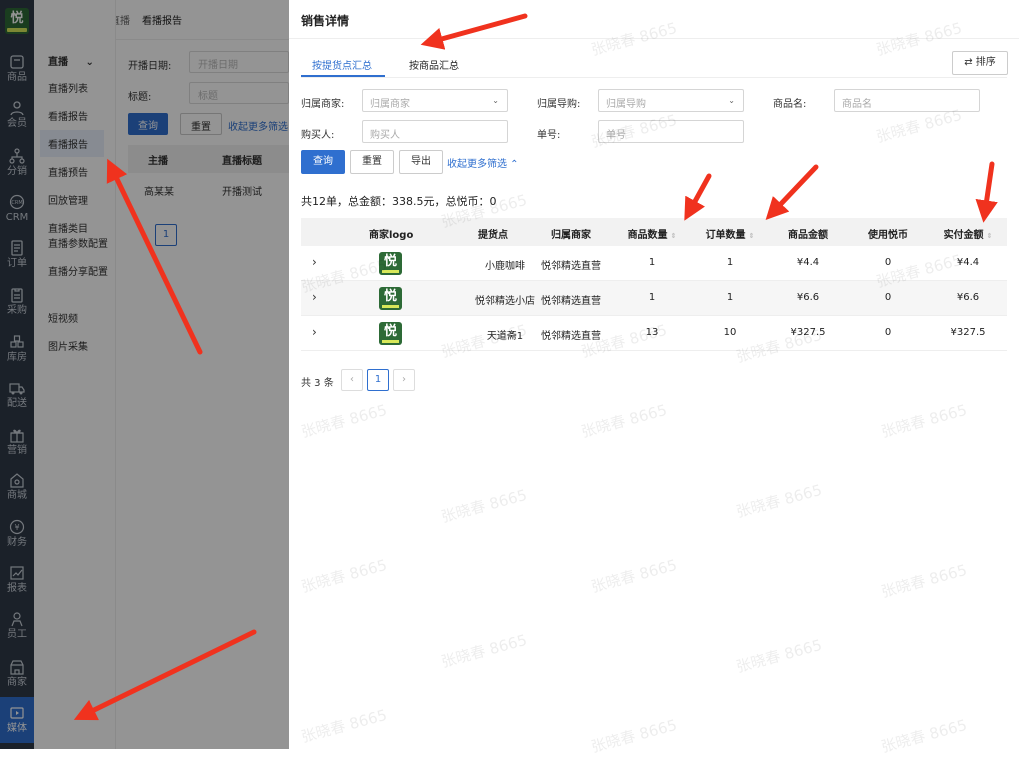 The image size is (1019, 757). I want to click on guide-label: 归属导购:, so click(559, 104).